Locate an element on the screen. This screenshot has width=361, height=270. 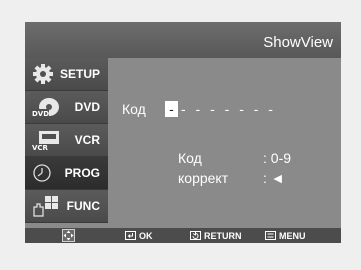
enter-icon is located at coordinates (130, 235).